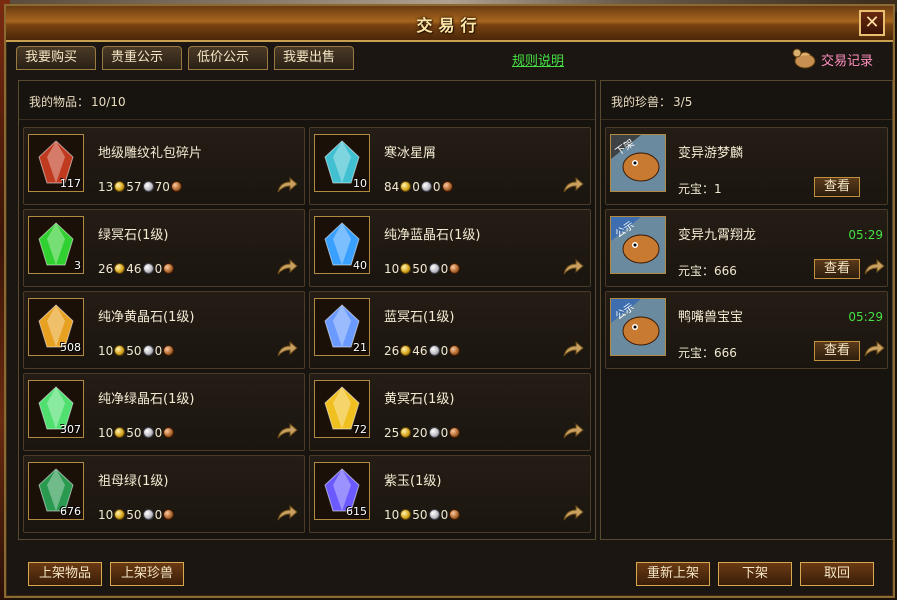 The image size is (897, 600). I want to click on silver-amount: 57, so click(134, 187).